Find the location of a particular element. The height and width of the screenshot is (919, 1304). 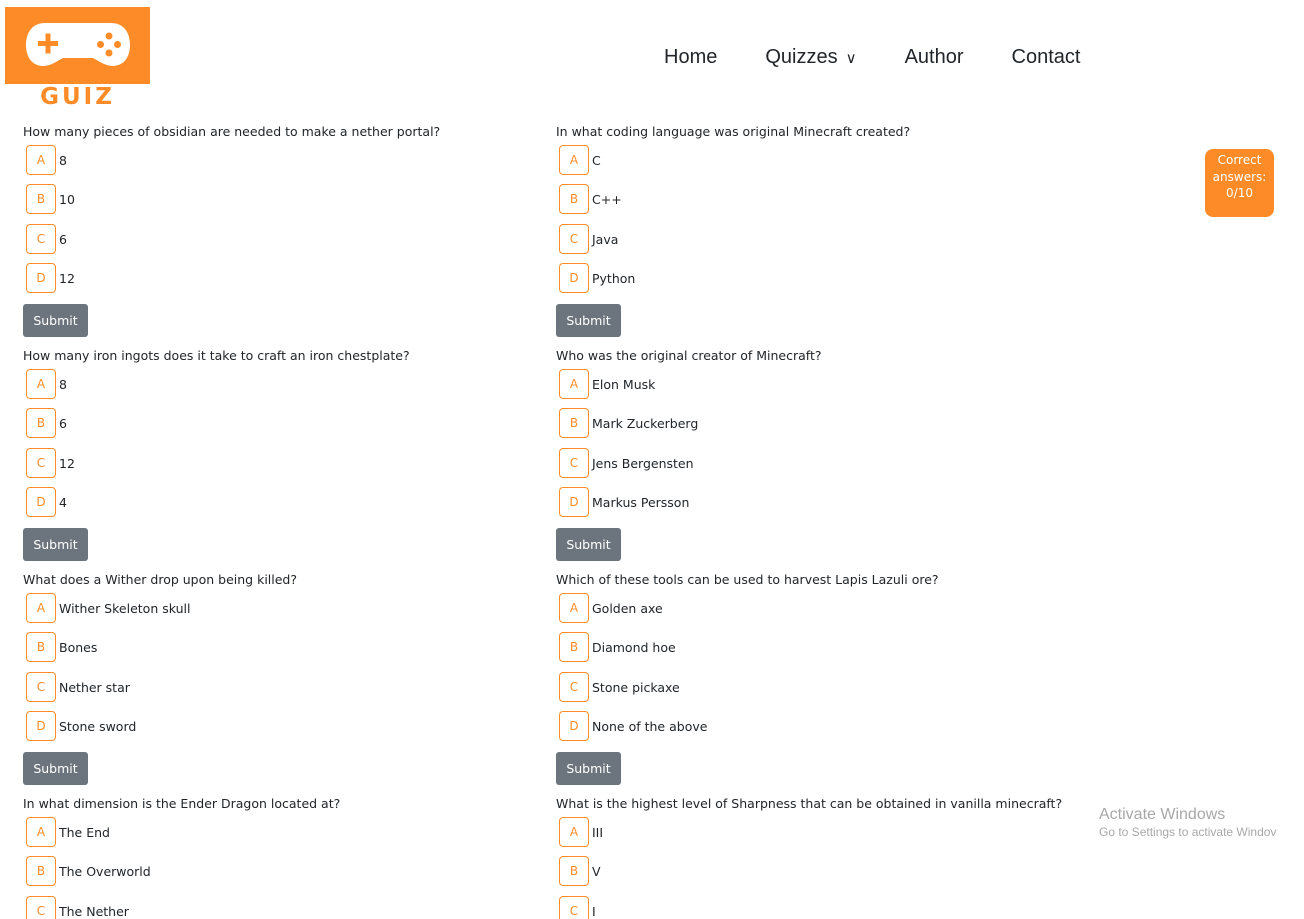

answer-option-b: B Bones is located at coordinates (61, 647).